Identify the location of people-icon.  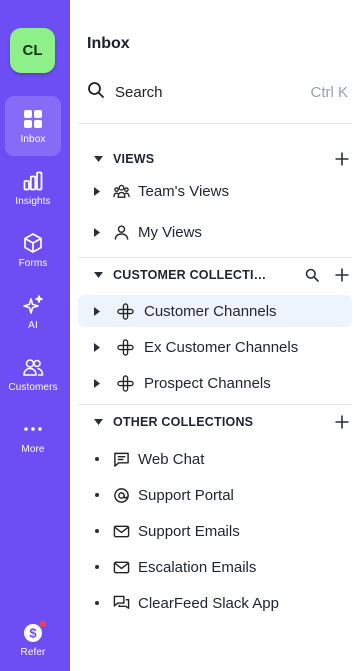
(33, 367).